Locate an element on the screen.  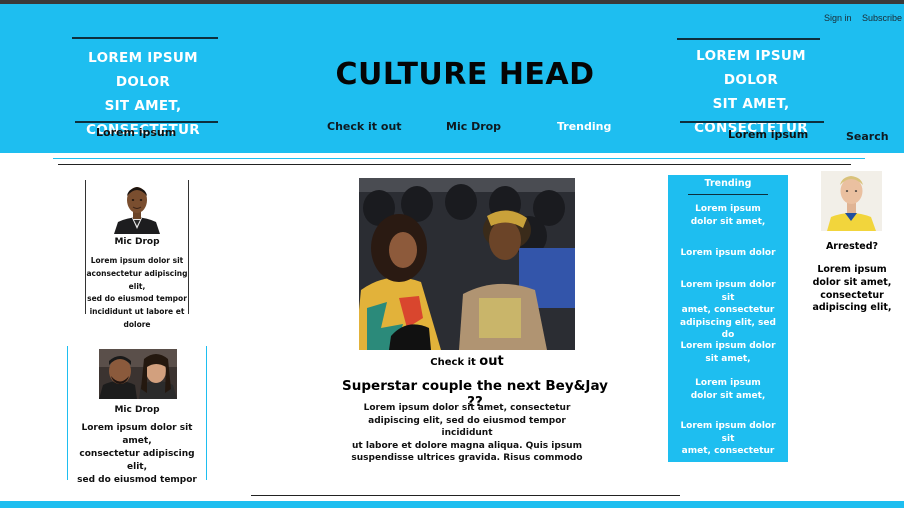
card-body-line: consectetur adipiscing elit, is located at coordinates (137, 460).